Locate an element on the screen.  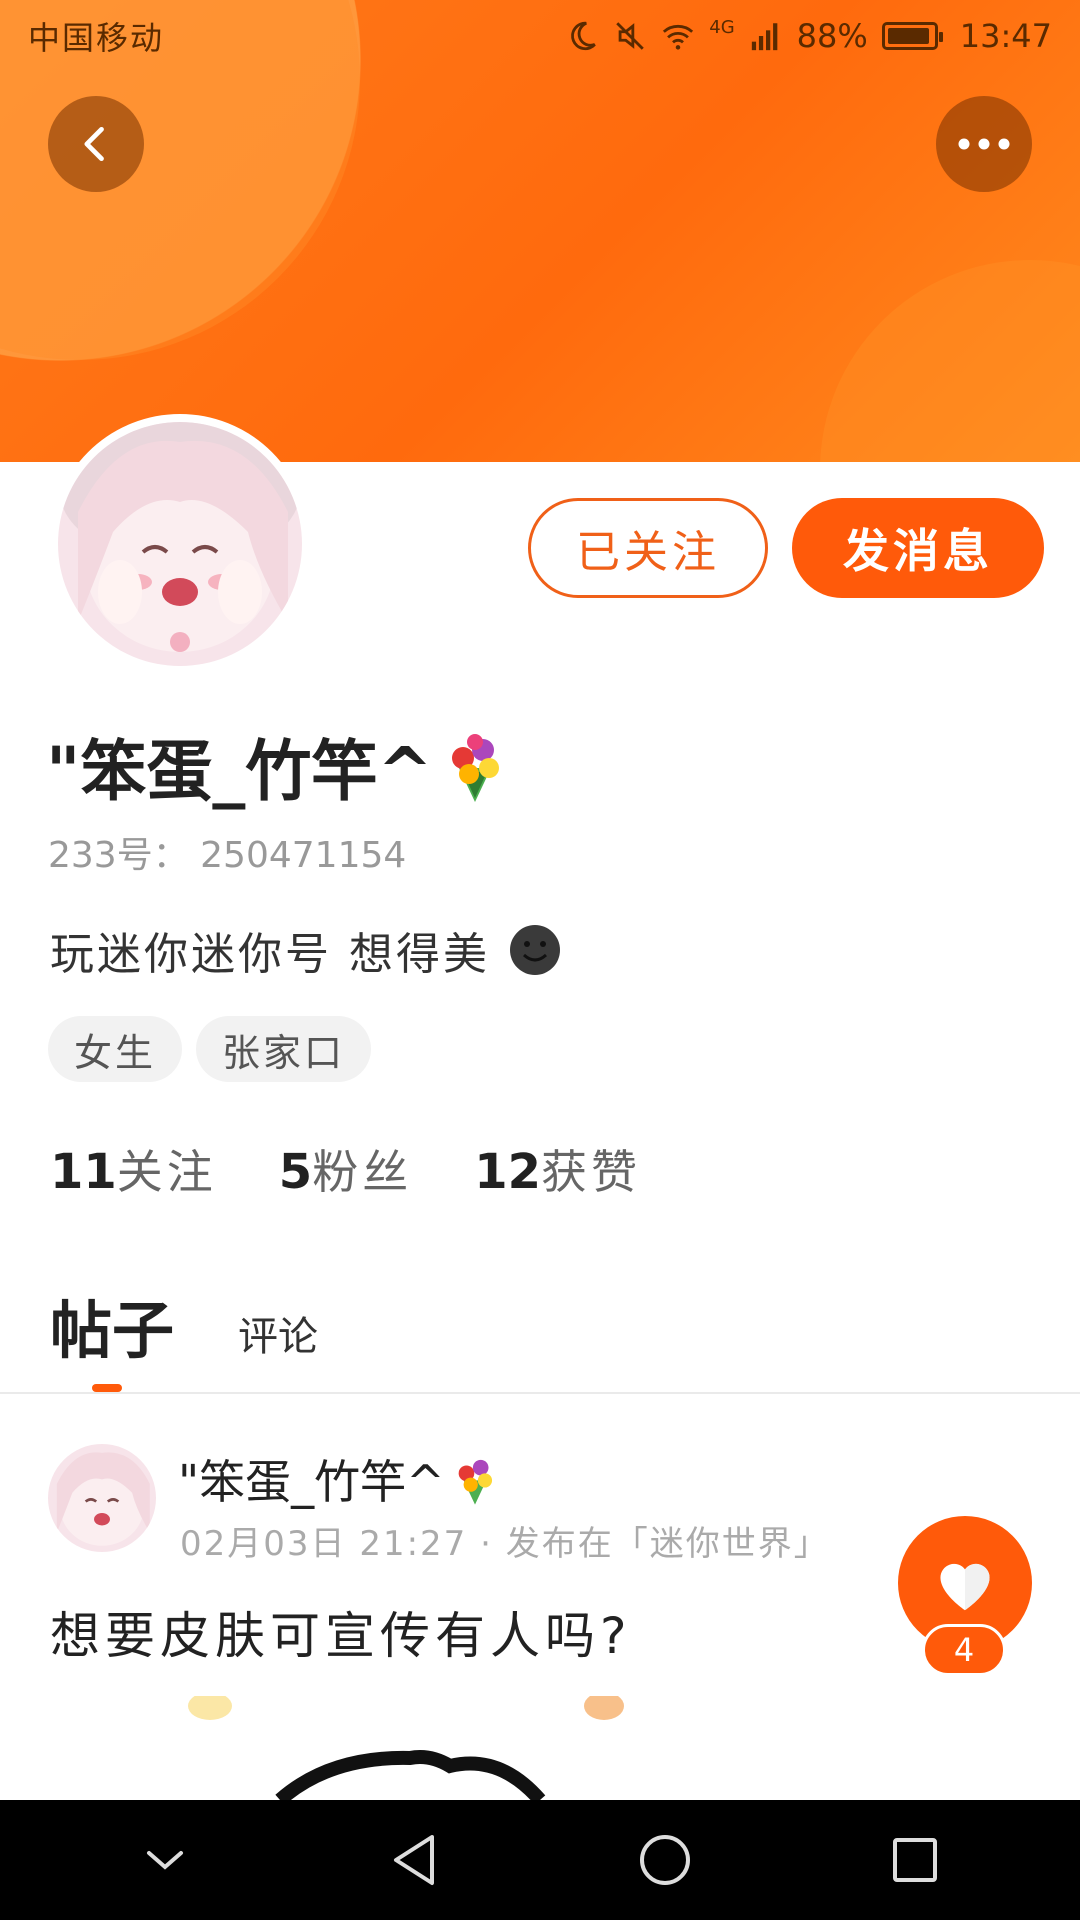
stat-fans: 5 粉丝 is located at coordinates (345, 1169).